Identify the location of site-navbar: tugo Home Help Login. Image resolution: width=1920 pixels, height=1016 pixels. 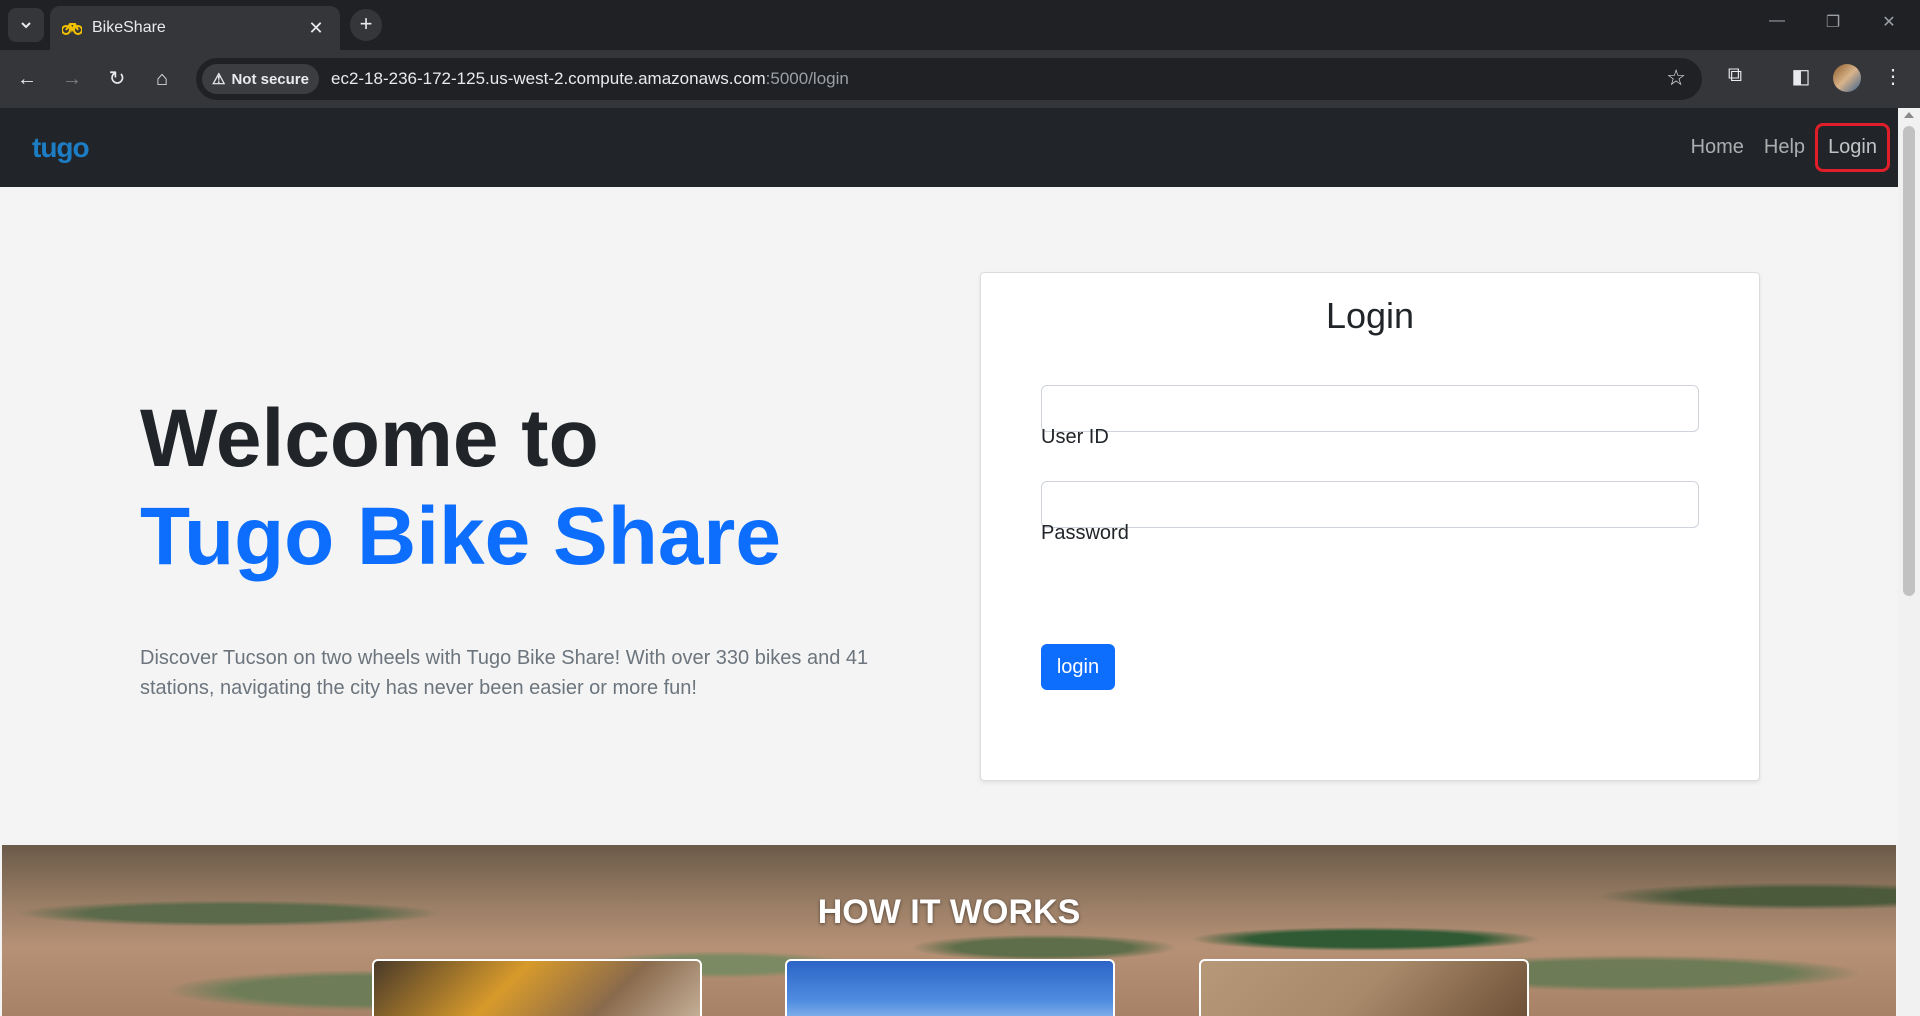
(949, 147).